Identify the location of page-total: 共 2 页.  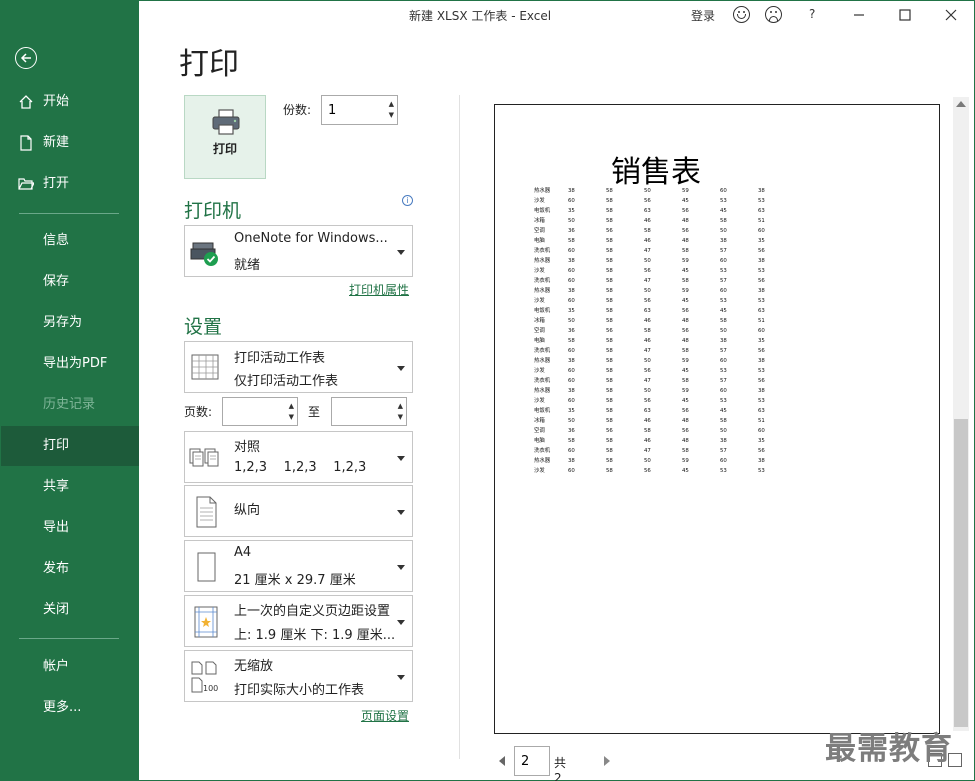
(560, 768).